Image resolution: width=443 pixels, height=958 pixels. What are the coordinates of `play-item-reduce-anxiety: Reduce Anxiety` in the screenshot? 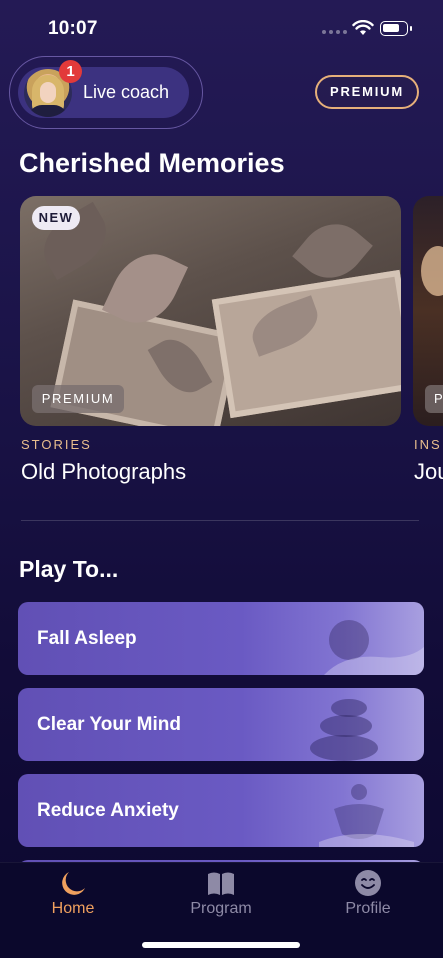 It's located at (221, 810).